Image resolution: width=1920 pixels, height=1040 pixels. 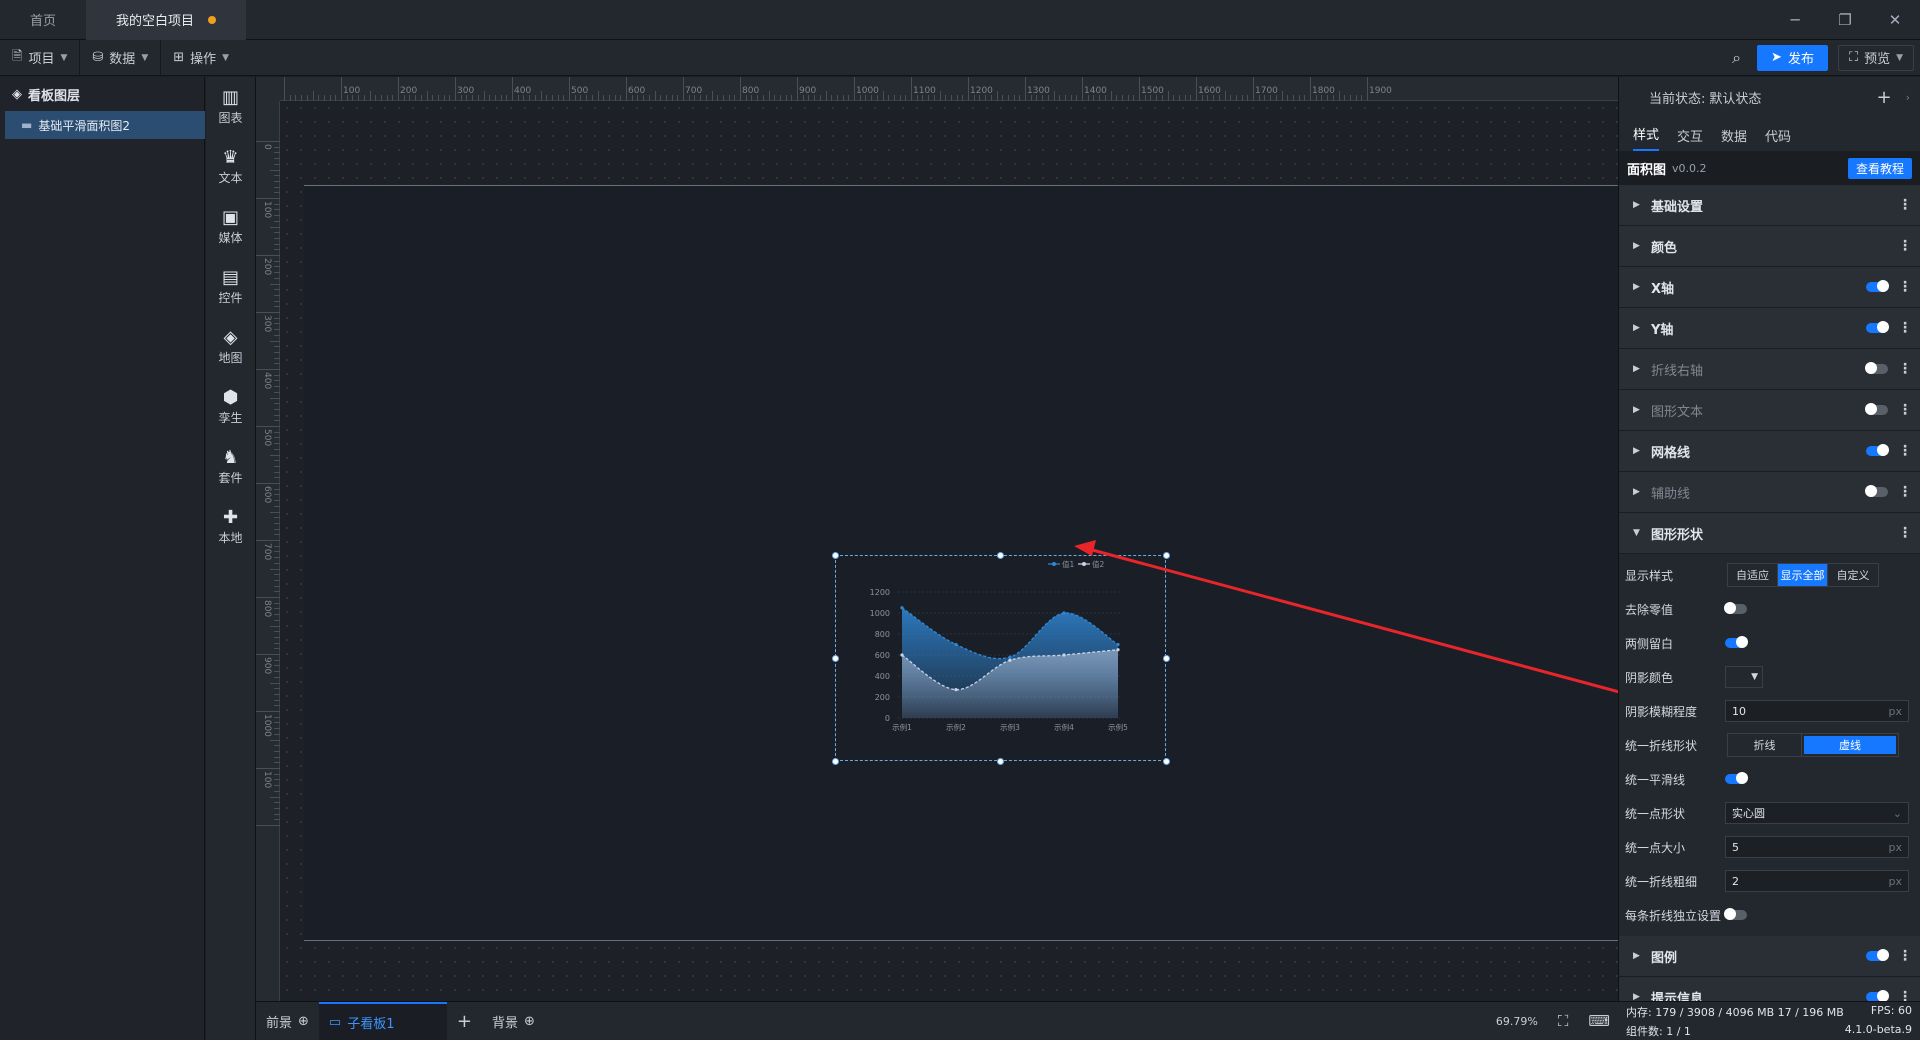 What do you see at coordinates (1769, 492) in the screenshot?
I see `section-item: ▶ 辅助线 ⋮` at bounding box center [1769, 492].